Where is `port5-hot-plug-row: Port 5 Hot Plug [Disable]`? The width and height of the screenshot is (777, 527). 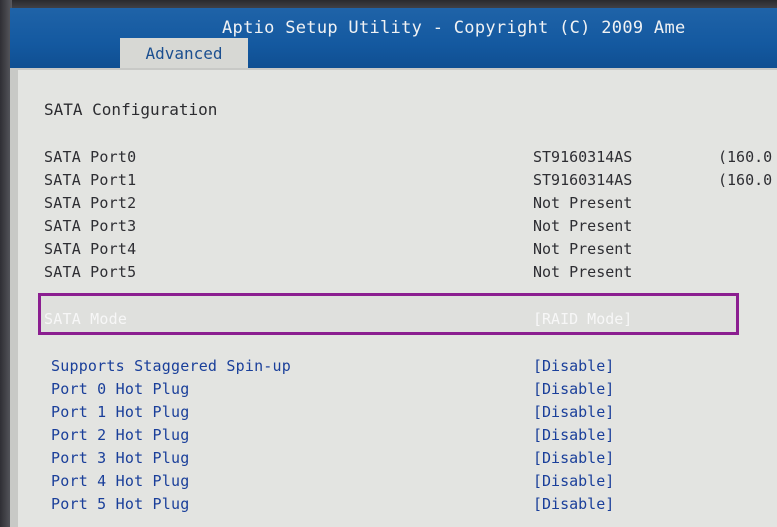 port5-hot-plug-row: Port 5 Hot Plug [Disable] is located at coordinates (397, 506).